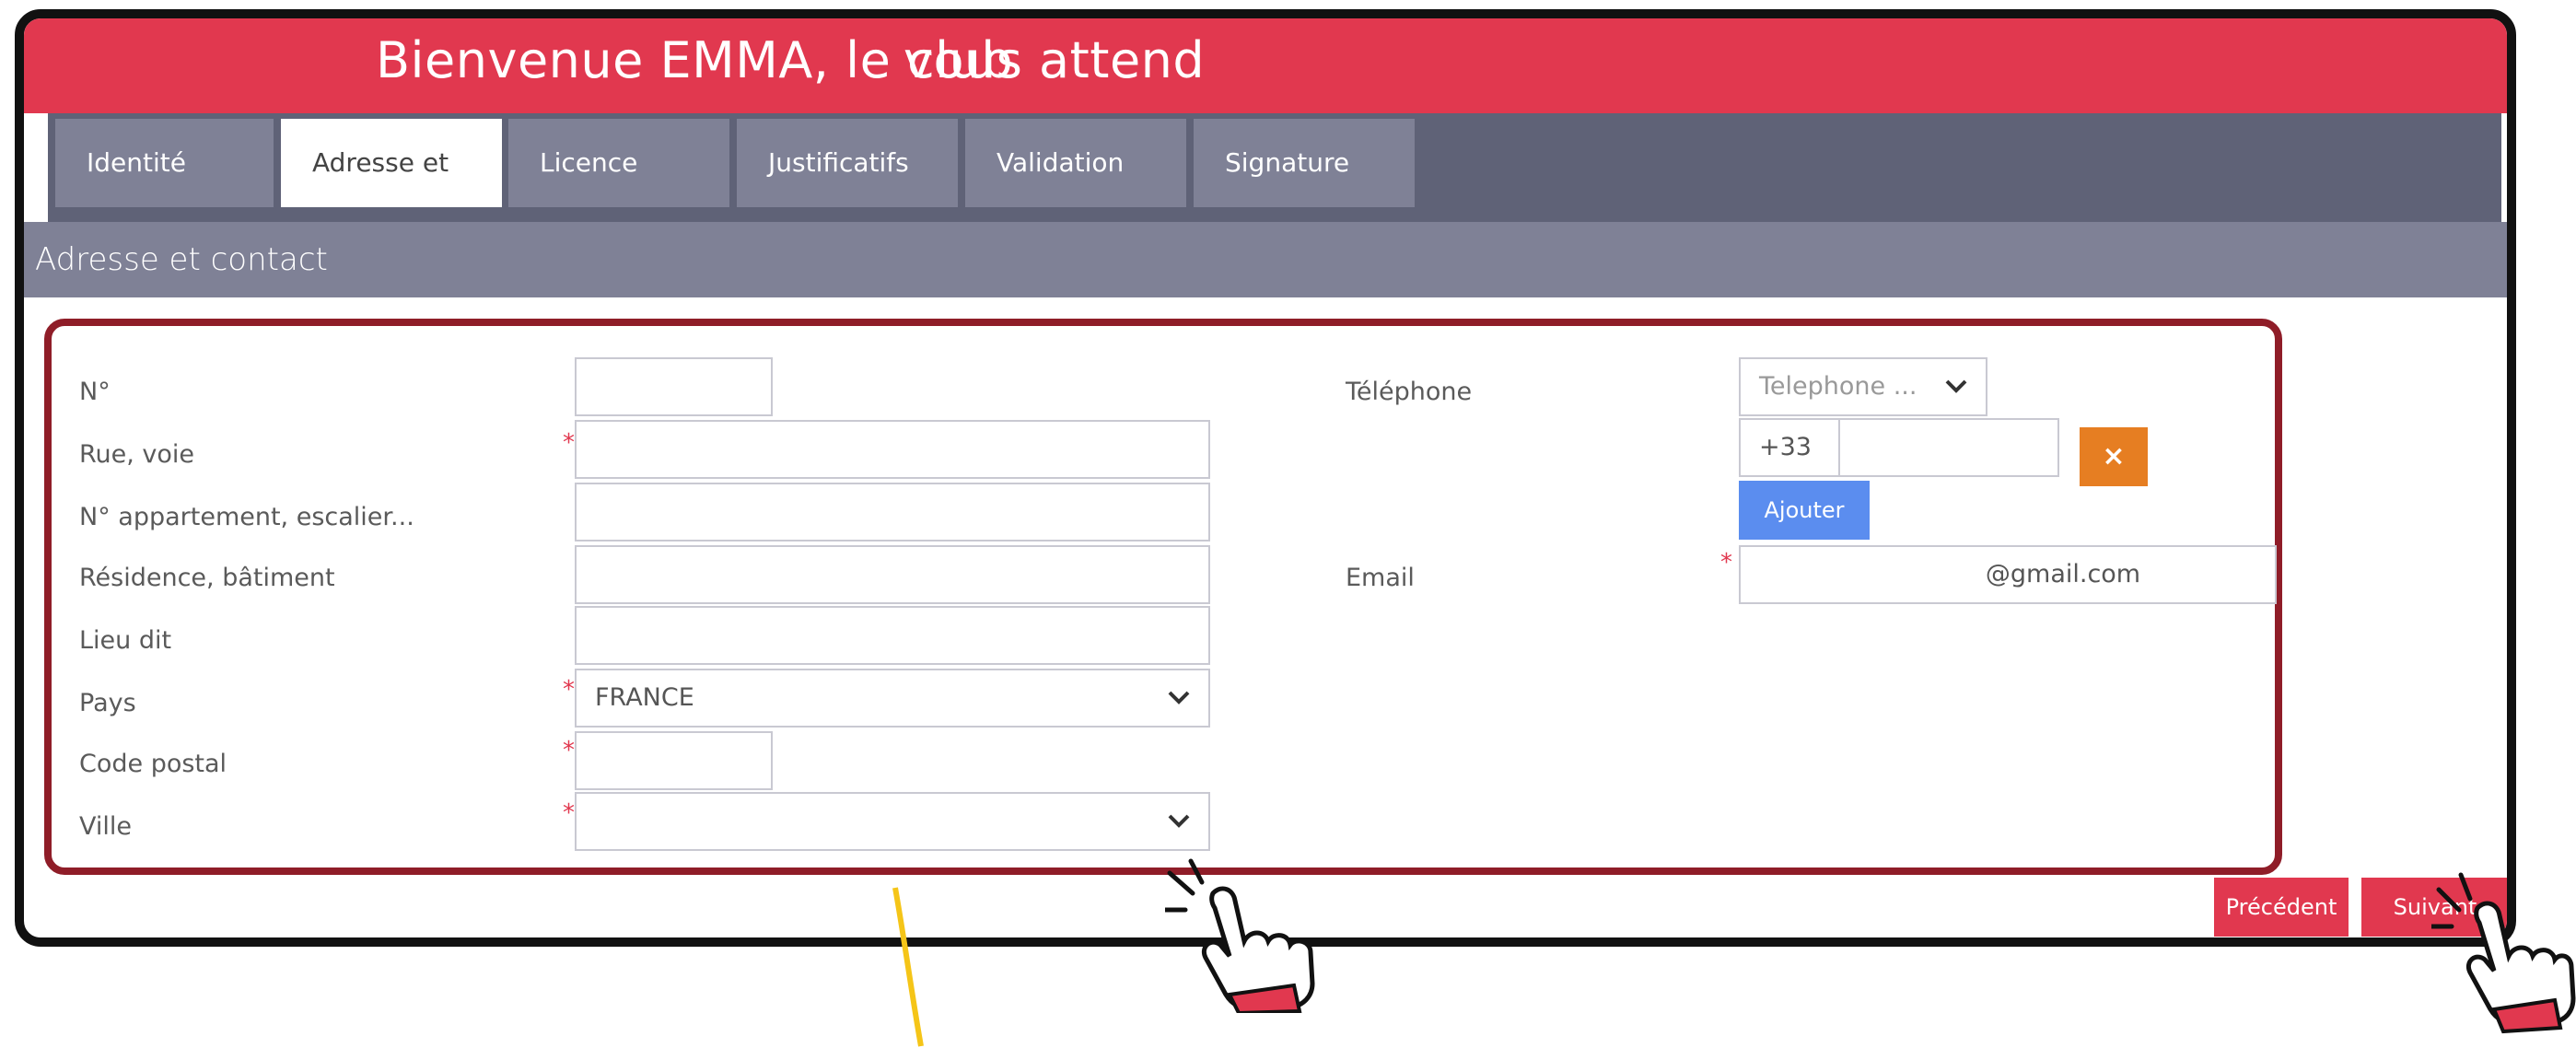  Describe the element at coordinates (674, 760) in the screenshot. I see `code-postal-input` at that location.